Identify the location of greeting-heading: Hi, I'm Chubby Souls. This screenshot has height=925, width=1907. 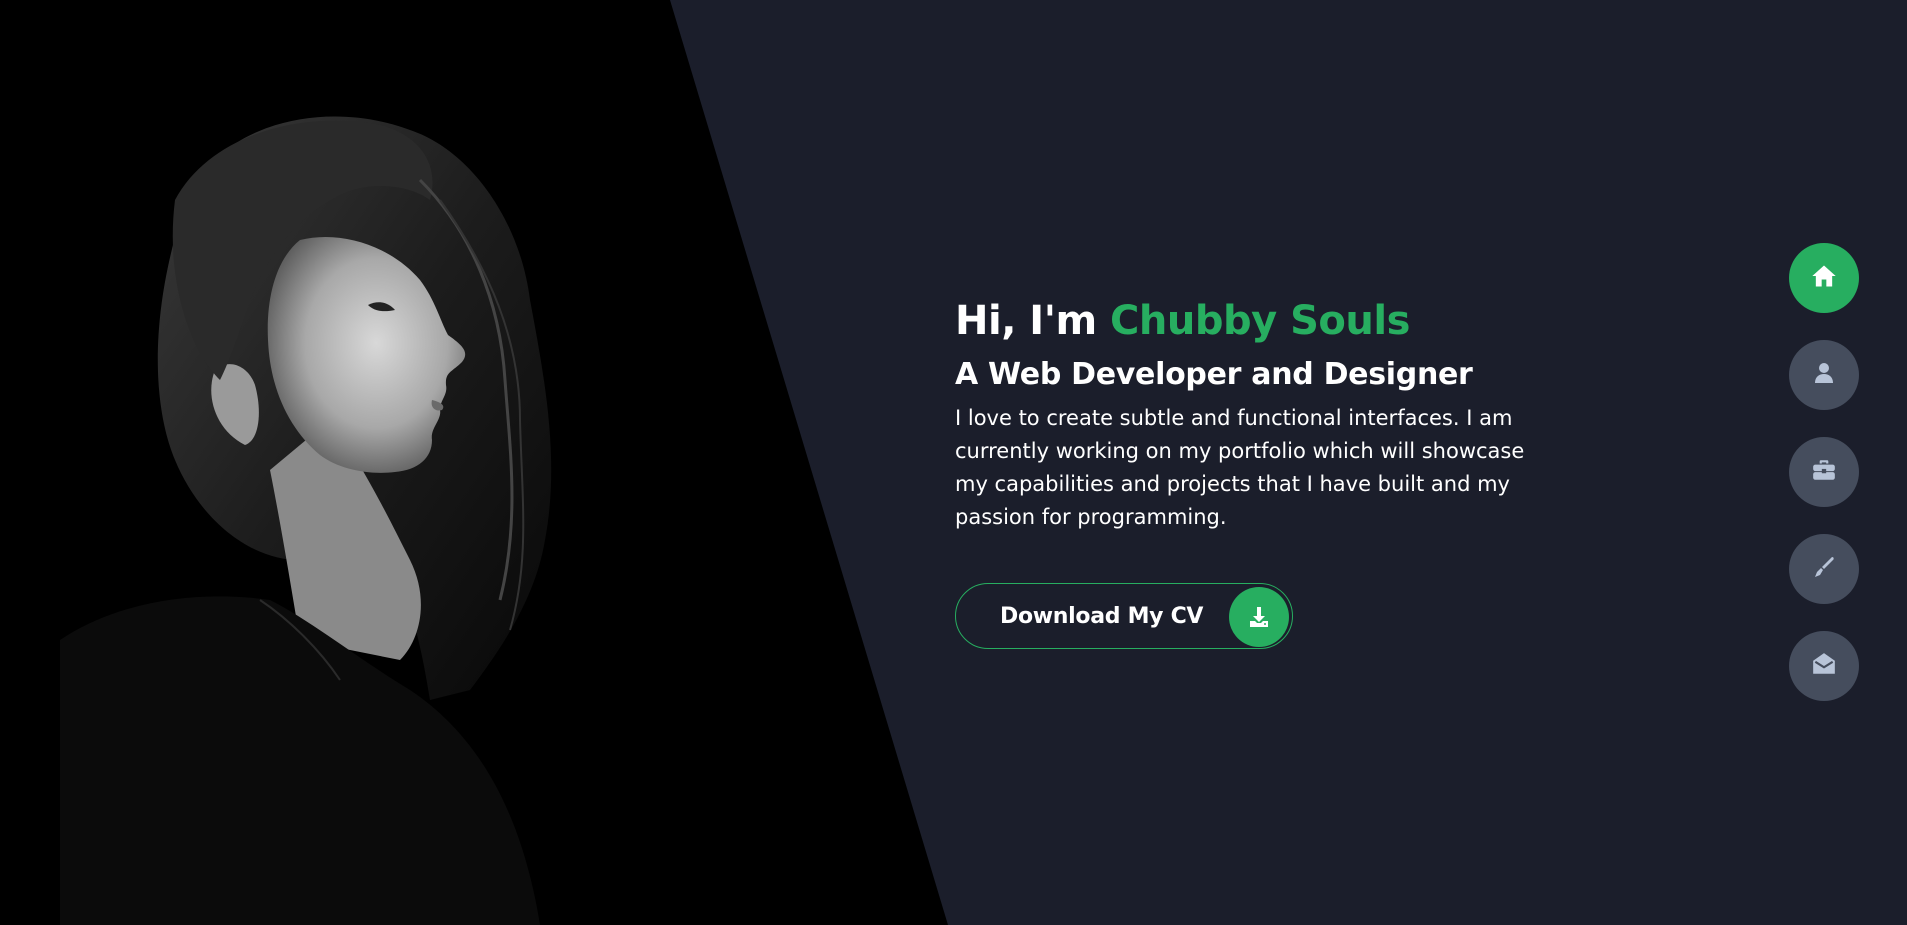
(1255, 321).